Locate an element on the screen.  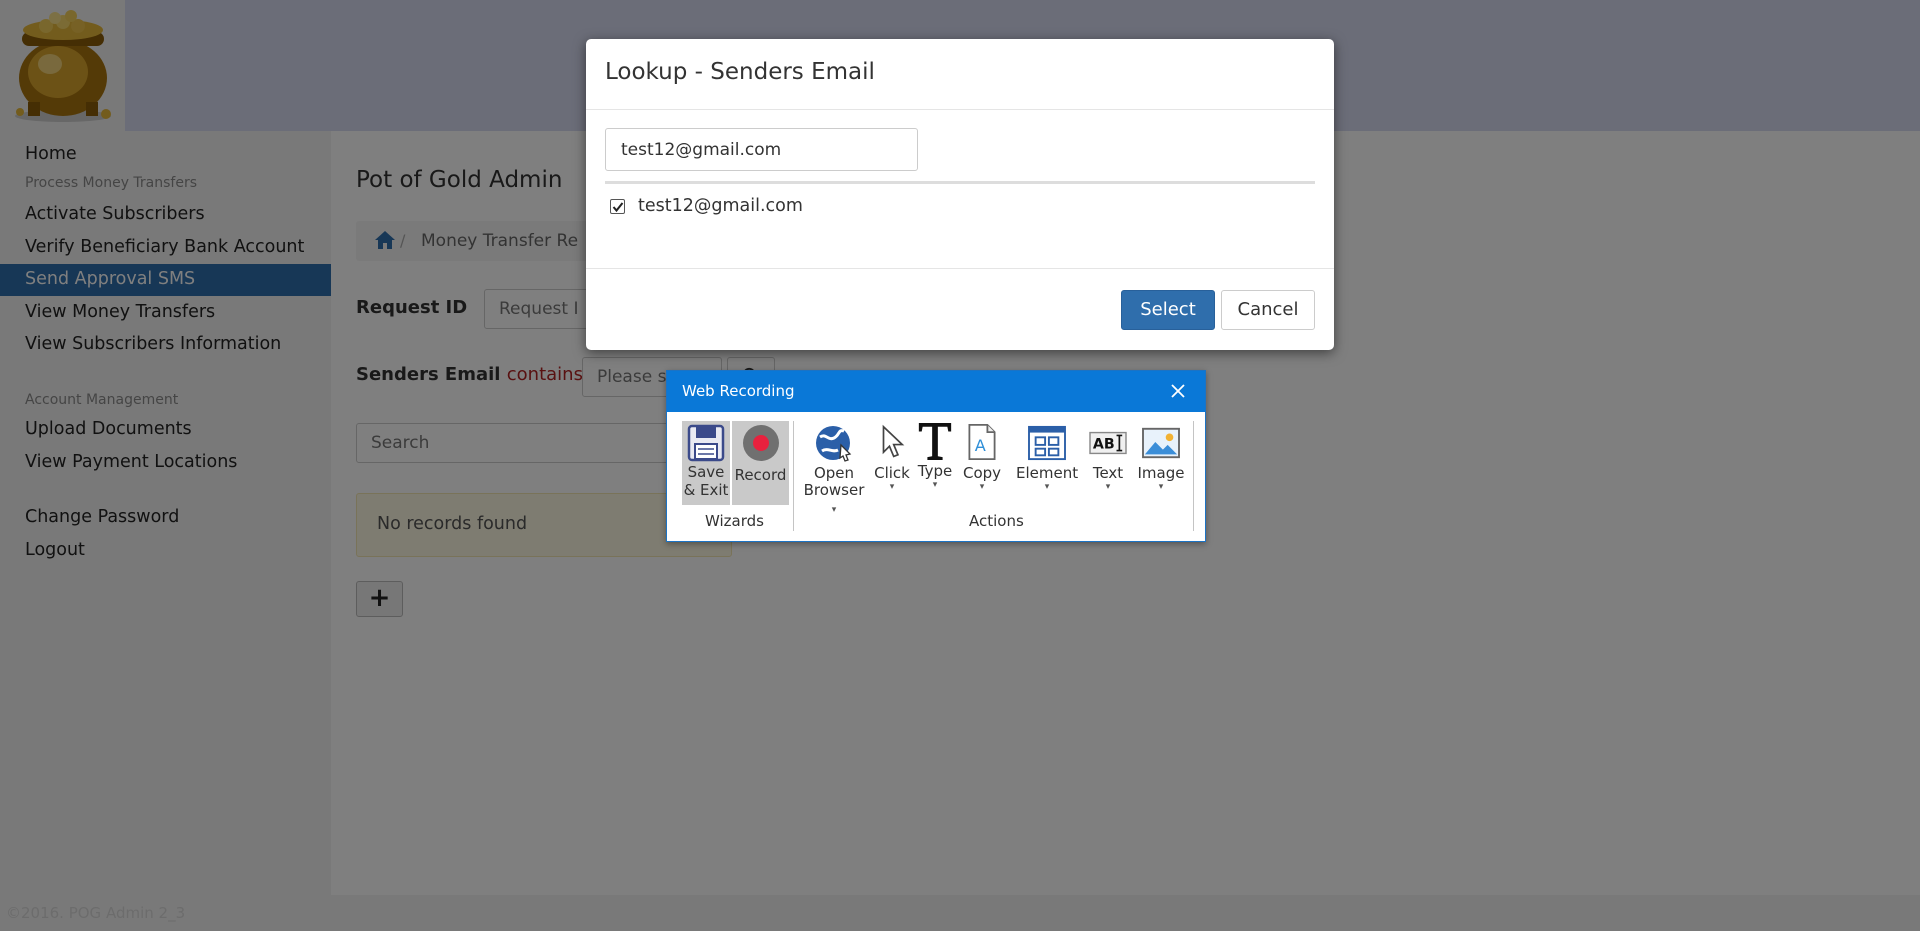
open-browser-label-line2: Browser ▾ is located at coordinates (834, 499).